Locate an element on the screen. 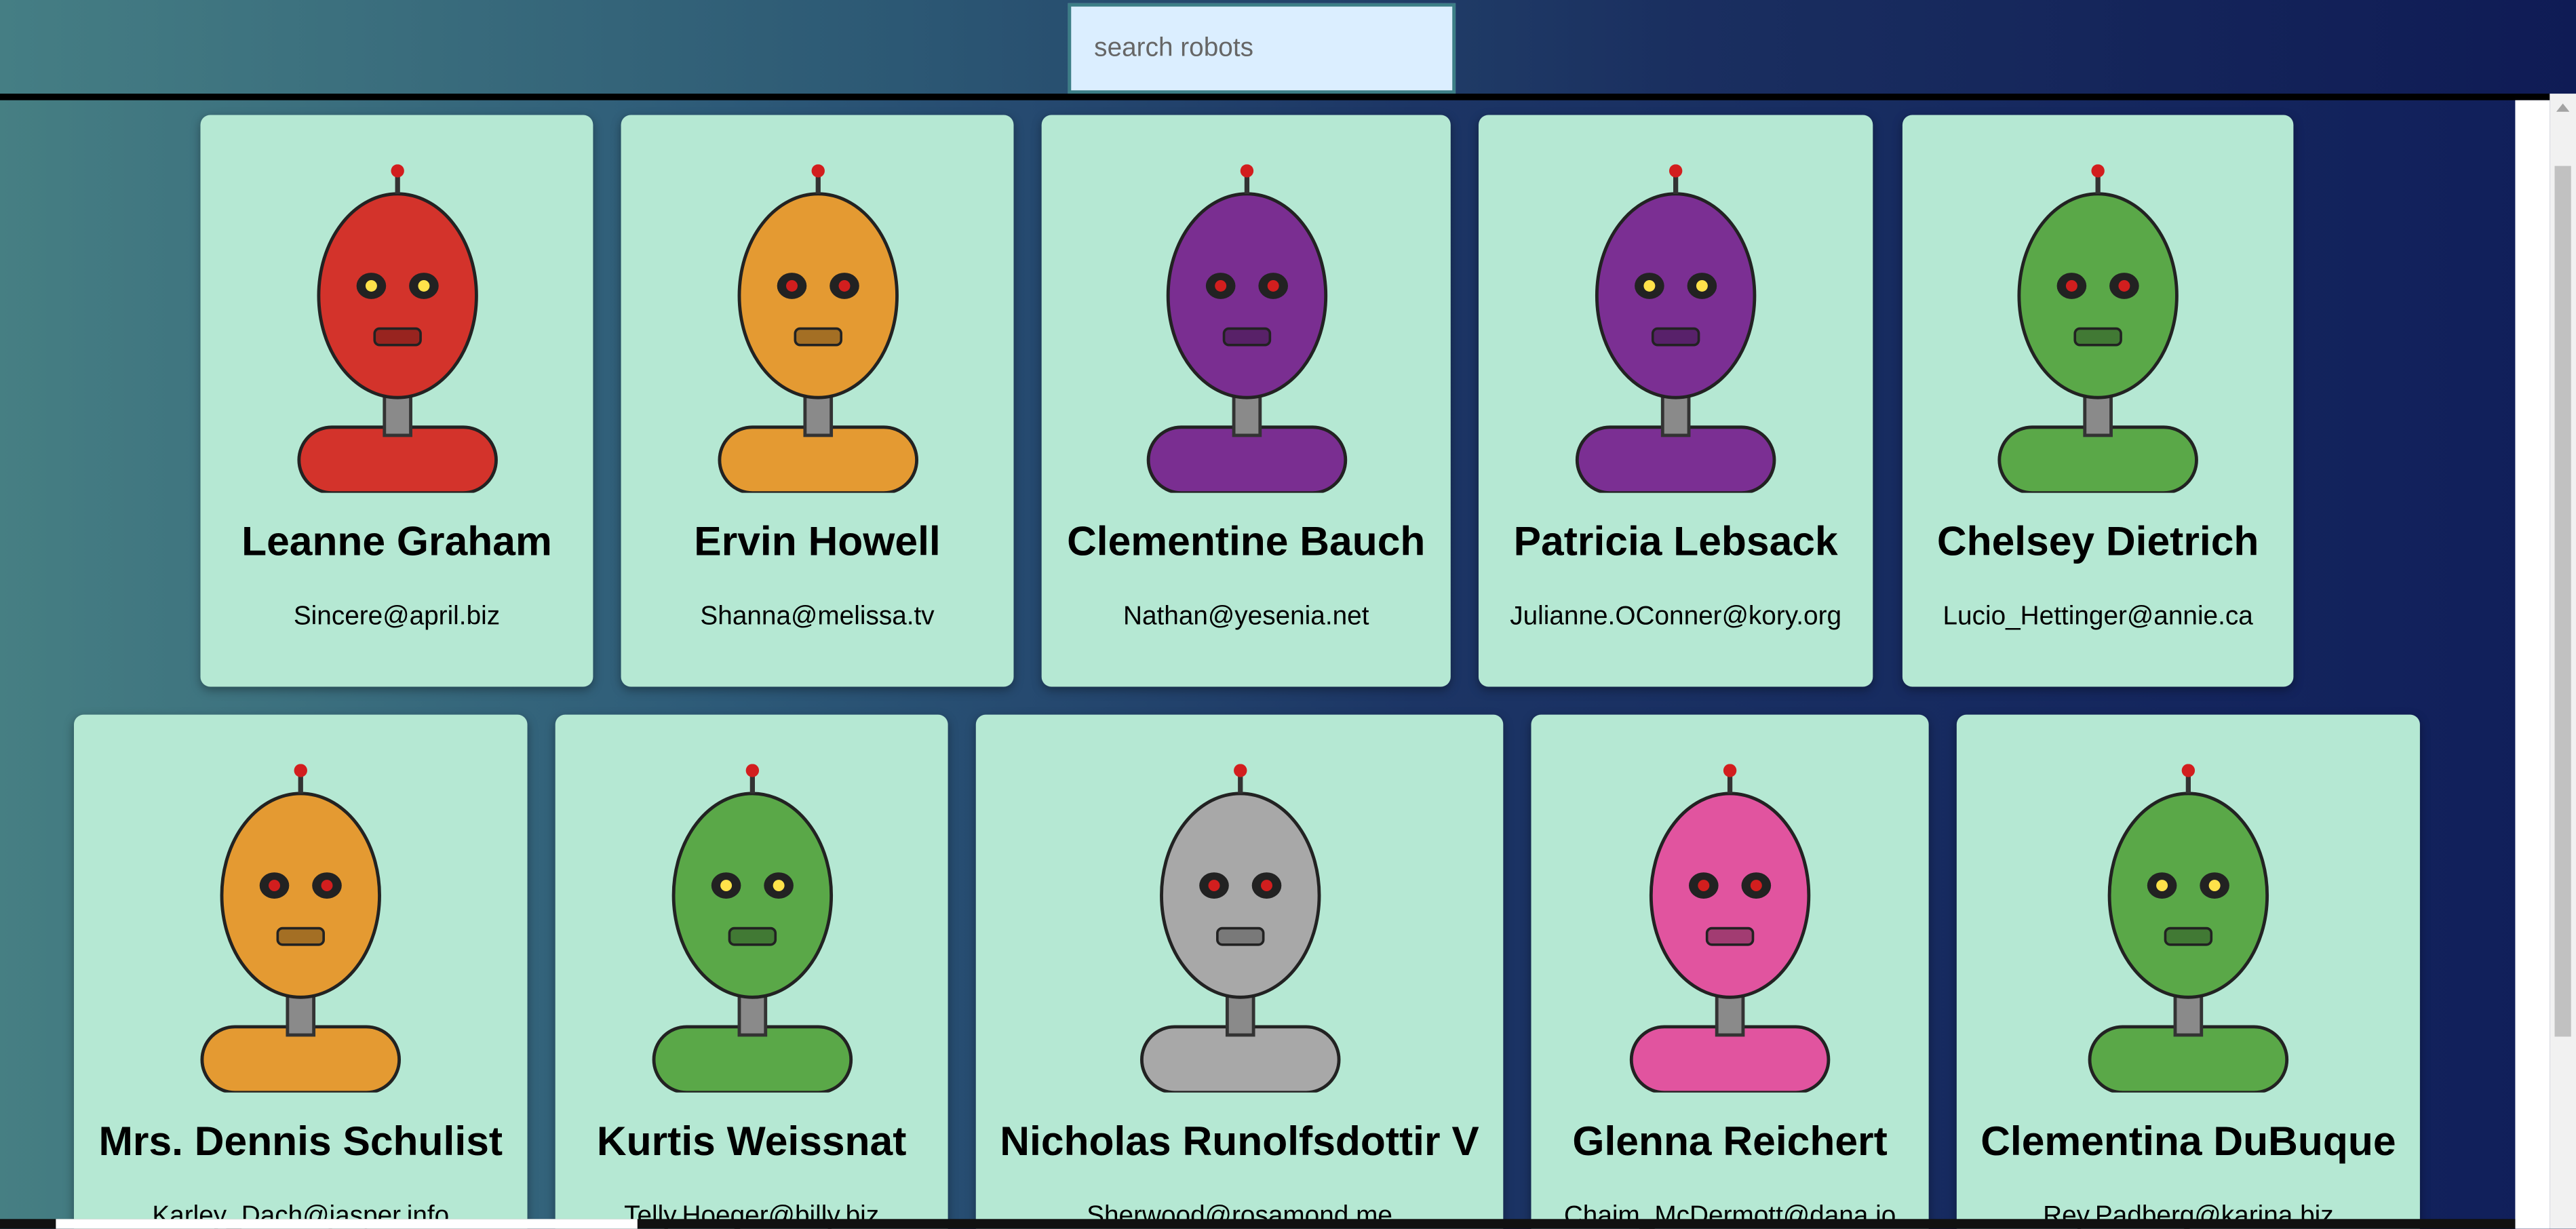 The width and height of the screenshot is (2576, 1229). robot-email: Shanna@melissa.tv is located at coordinates (817, 616).